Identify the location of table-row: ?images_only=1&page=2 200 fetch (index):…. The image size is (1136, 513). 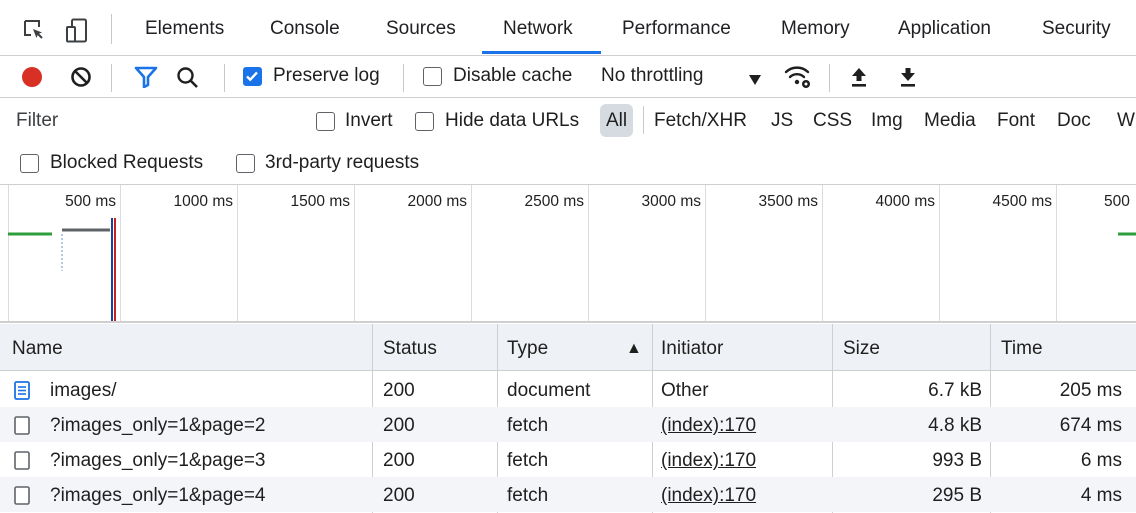
(568, 424).